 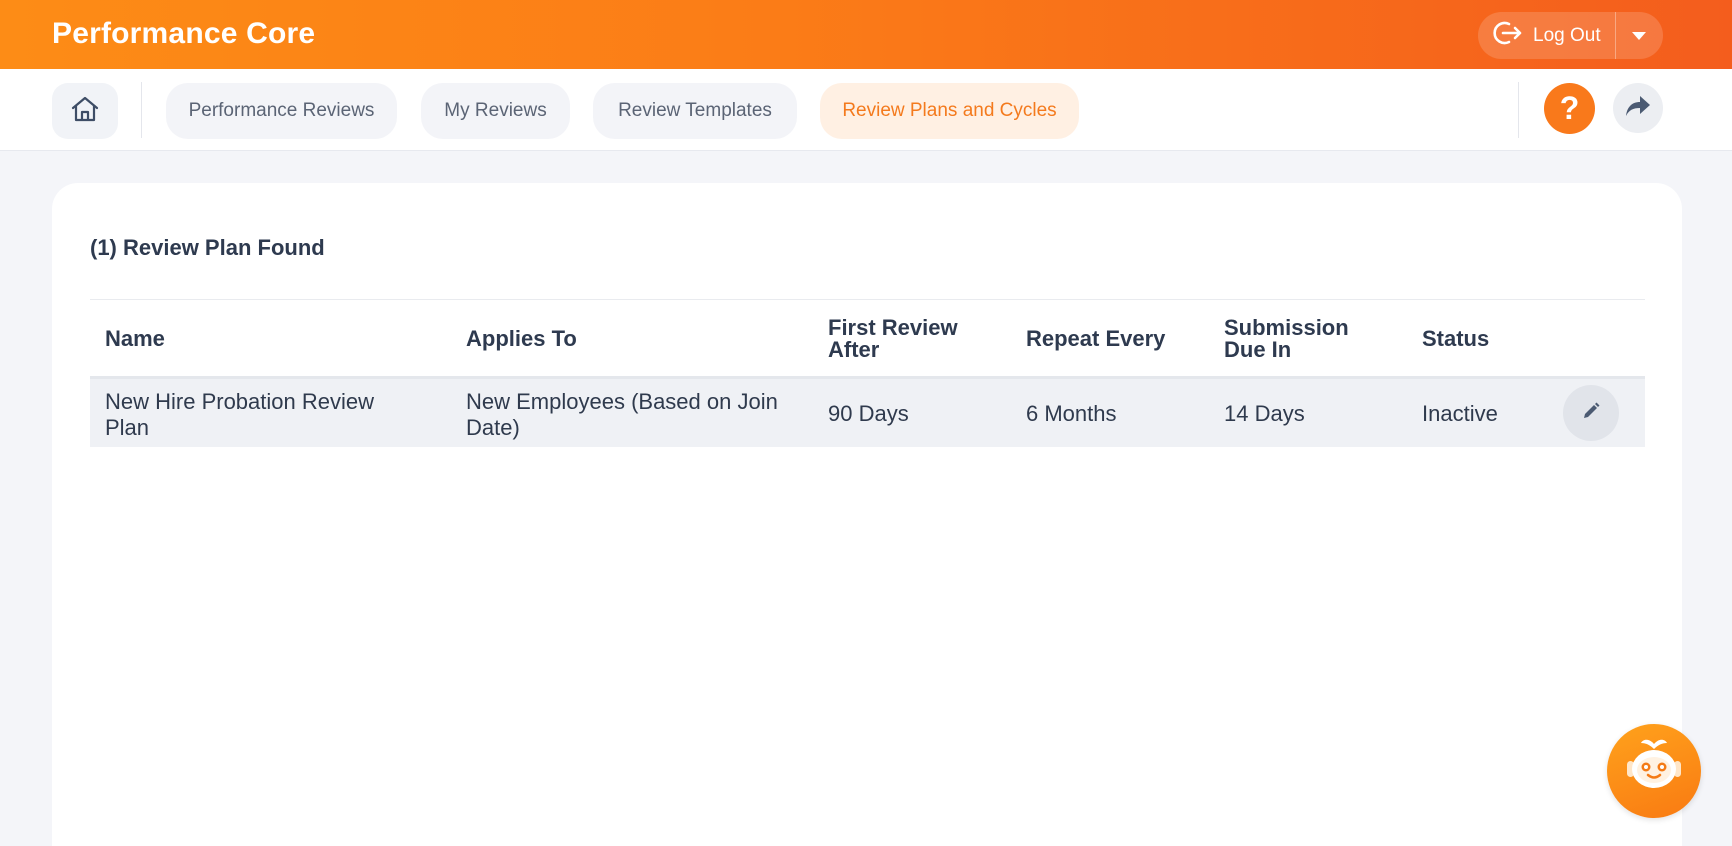 I want to click on tab-my-reviews: My Reviews, so click(x=495, y=111).